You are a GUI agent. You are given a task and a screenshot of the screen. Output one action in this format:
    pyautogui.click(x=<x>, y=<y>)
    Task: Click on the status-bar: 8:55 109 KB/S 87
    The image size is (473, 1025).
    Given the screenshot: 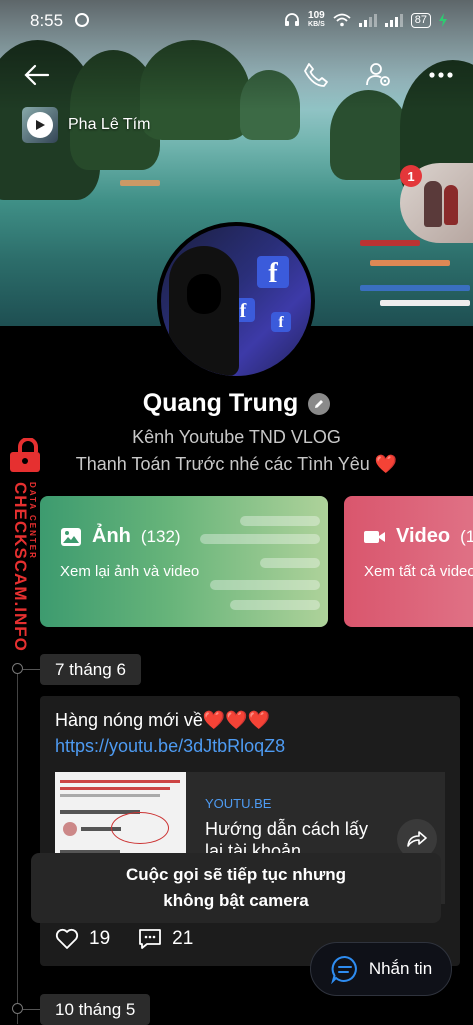 What is the action you would take?
    pyautogui.click(x=236, y=20)
    